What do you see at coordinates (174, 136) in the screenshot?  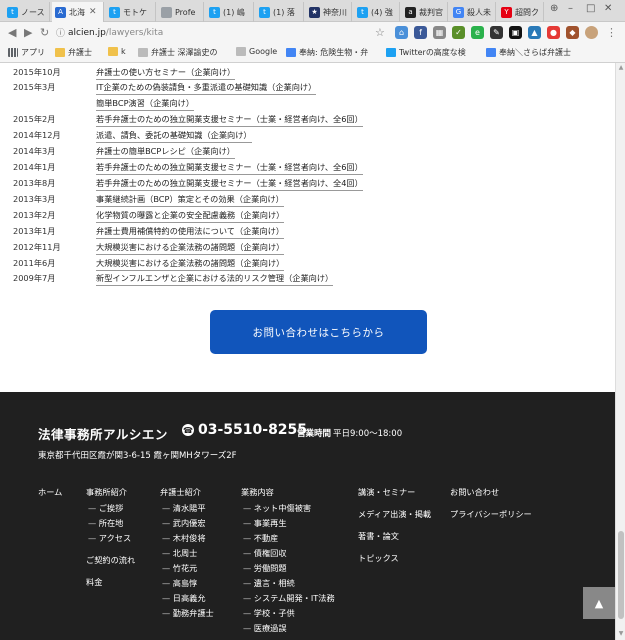 I see `history-title: 派遣、請負、委託の基礎知識（企業向け）` at bounding box center [174, 136].